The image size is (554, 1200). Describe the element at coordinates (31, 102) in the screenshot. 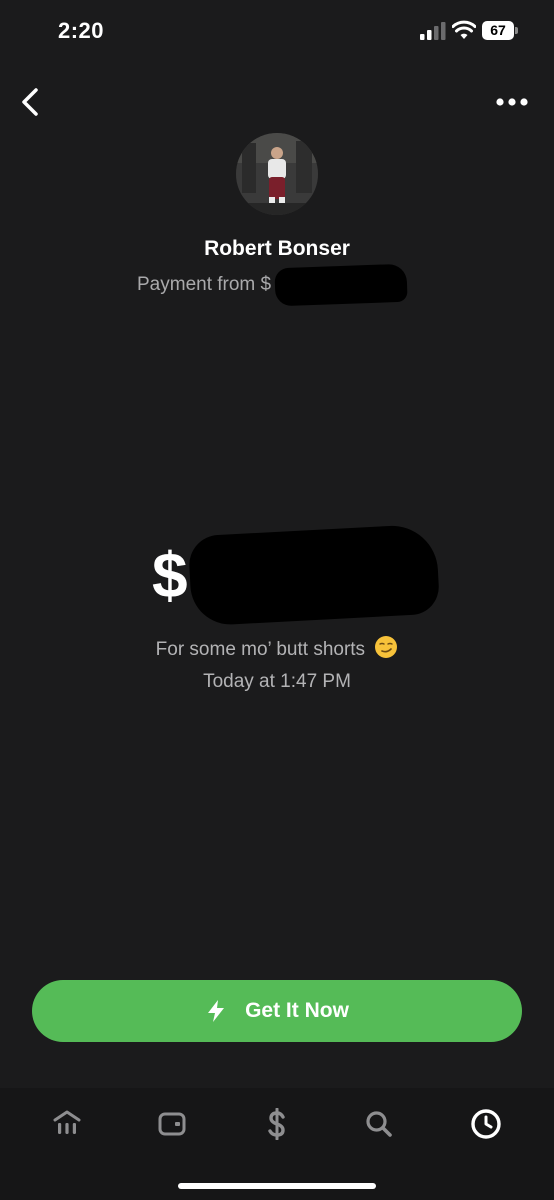

I see `chevron-left-icon` at that location.